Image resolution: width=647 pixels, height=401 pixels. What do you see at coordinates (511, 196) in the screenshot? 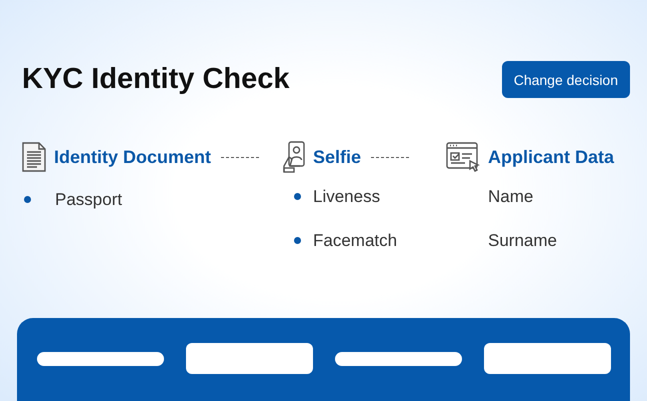
I see `check-item: Name` at bounding box center [511, 196].